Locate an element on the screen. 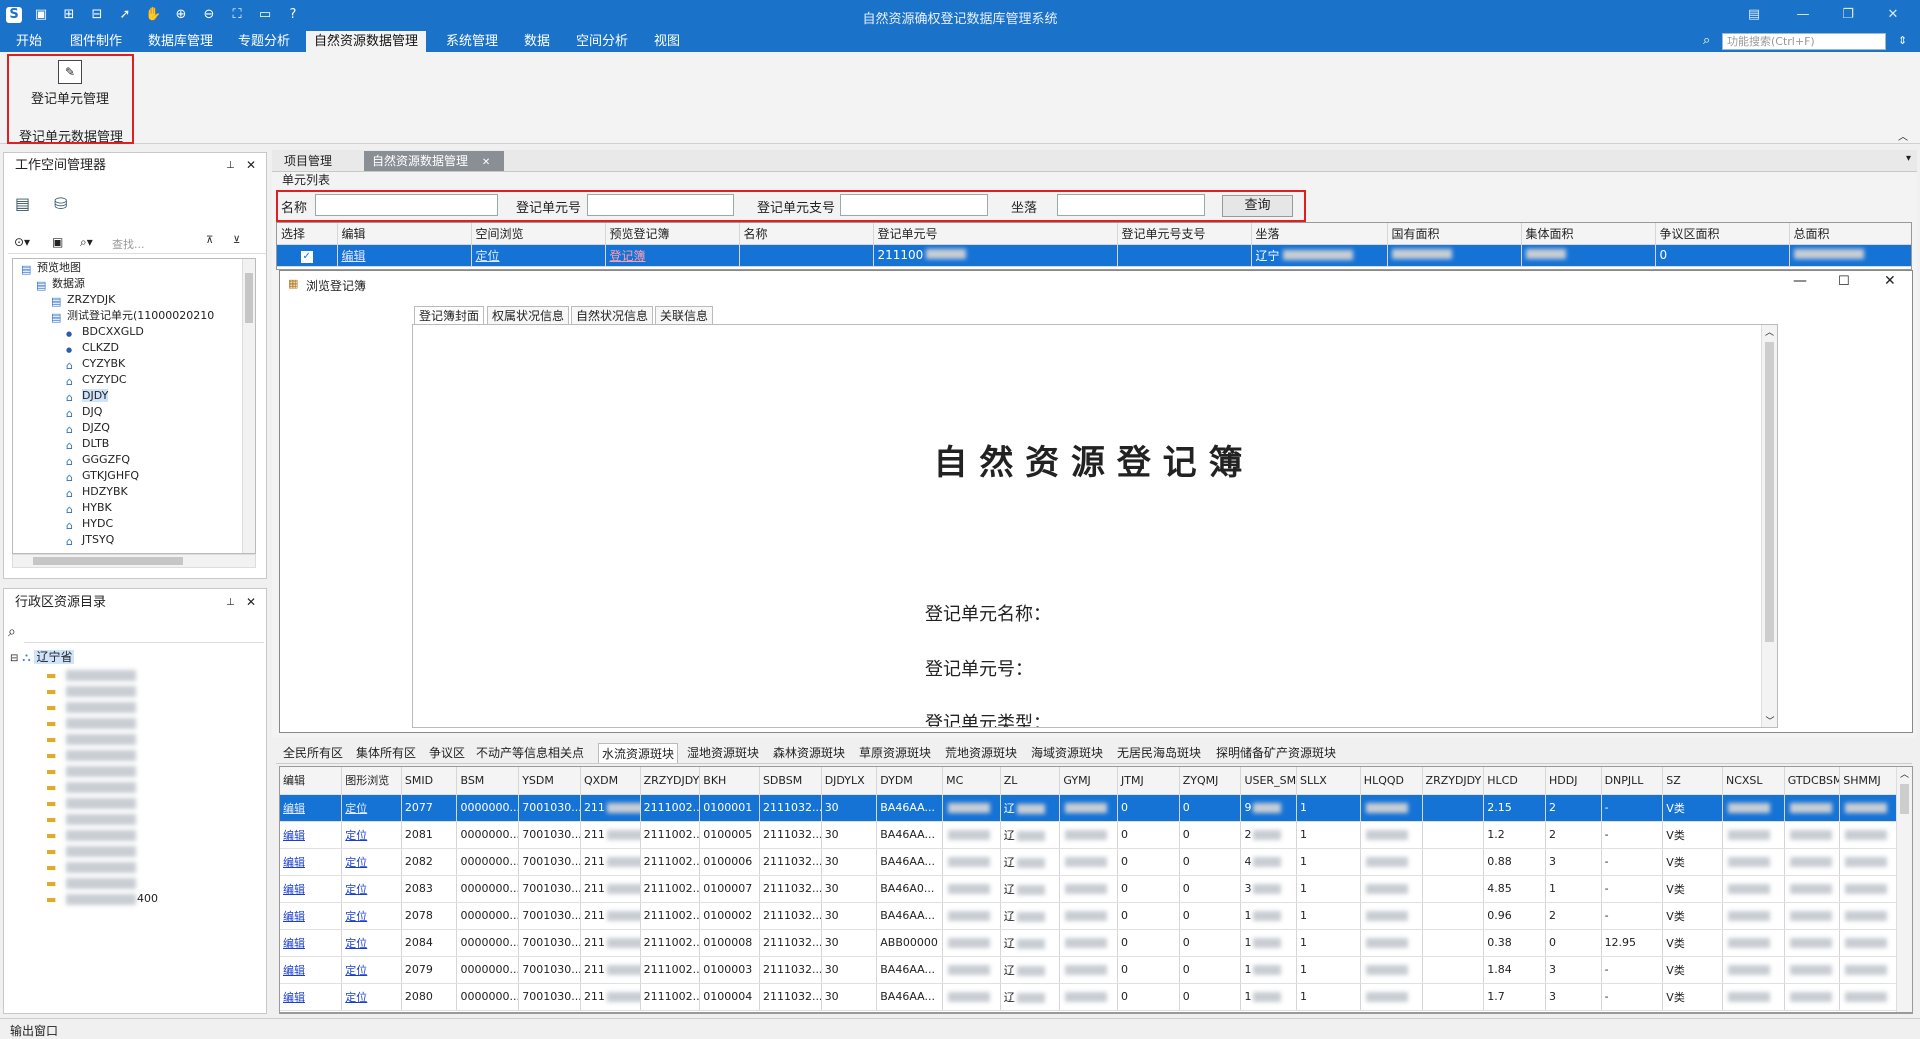 This screenshot has height=1039, width=1920. tab-6: 森林资源斑块 is located at coordinates (809, 753).